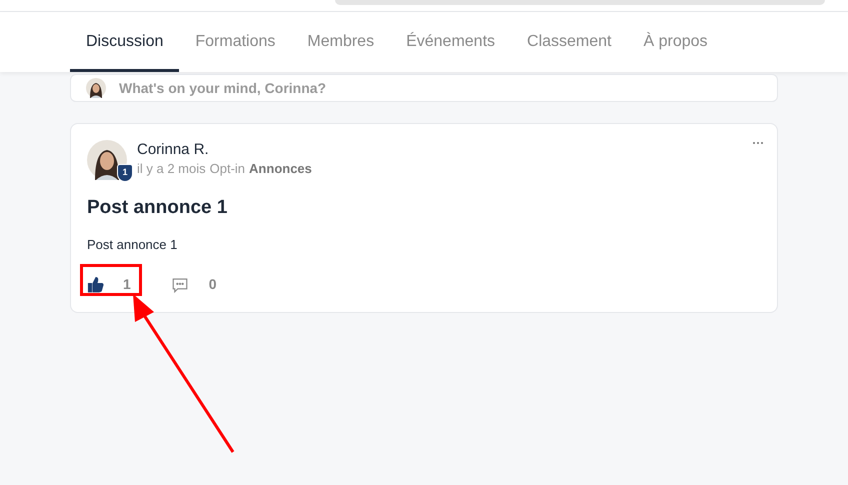  I want to click on thumbs-up-icon, so click(96, 285).